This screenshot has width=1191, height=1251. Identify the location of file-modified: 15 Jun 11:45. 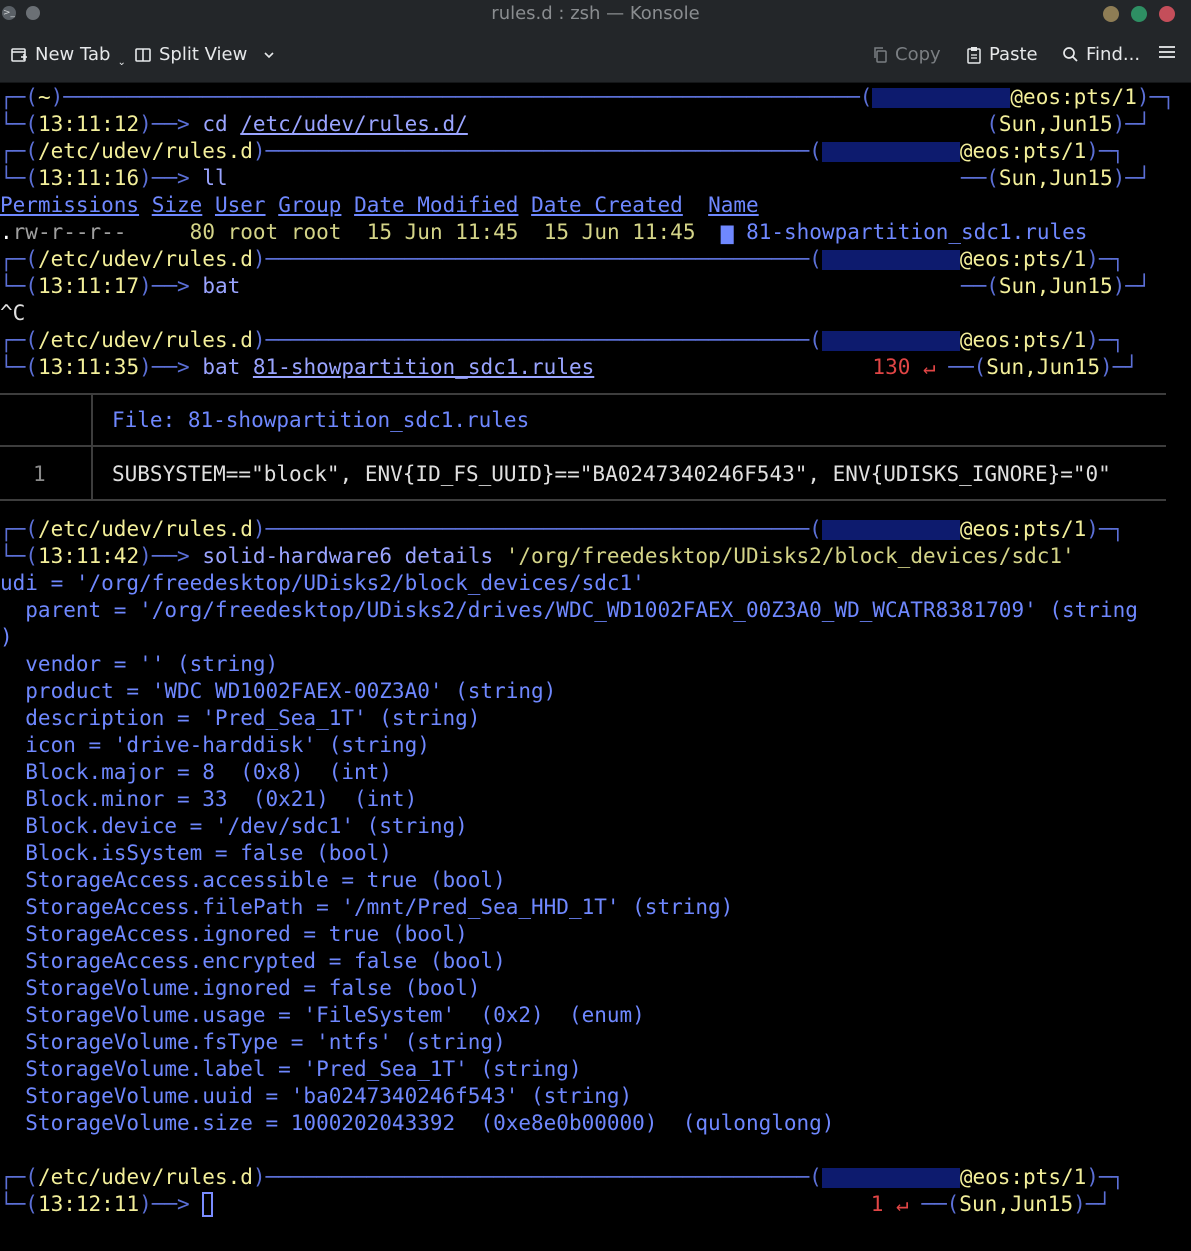
(442, 232).